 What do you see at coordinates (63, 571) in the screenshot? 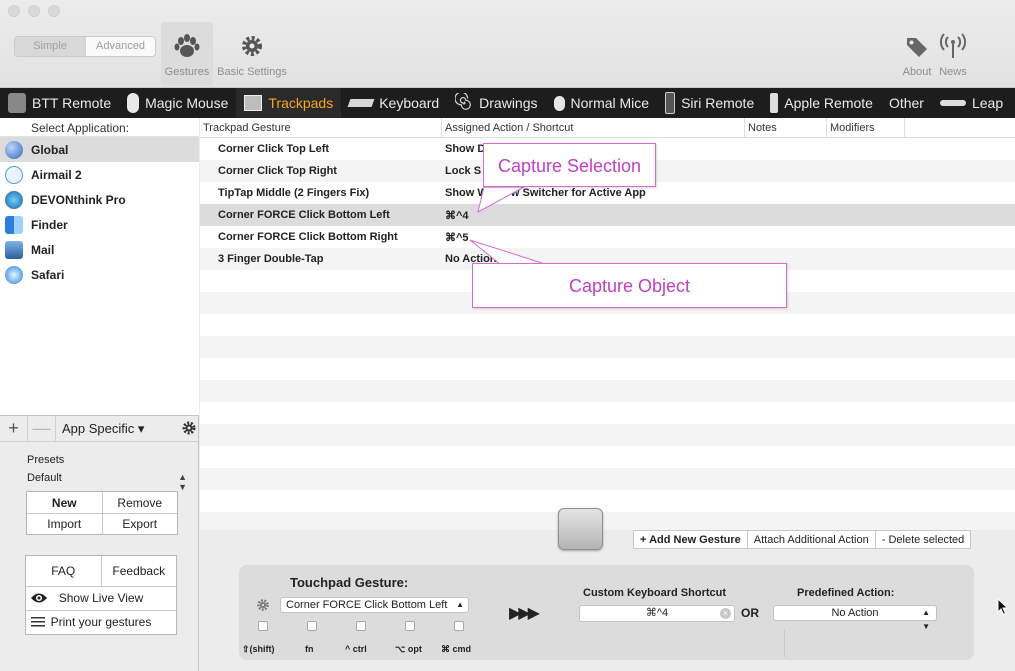
I see `faq-button: FAQ` at bounding box center [63, 571].